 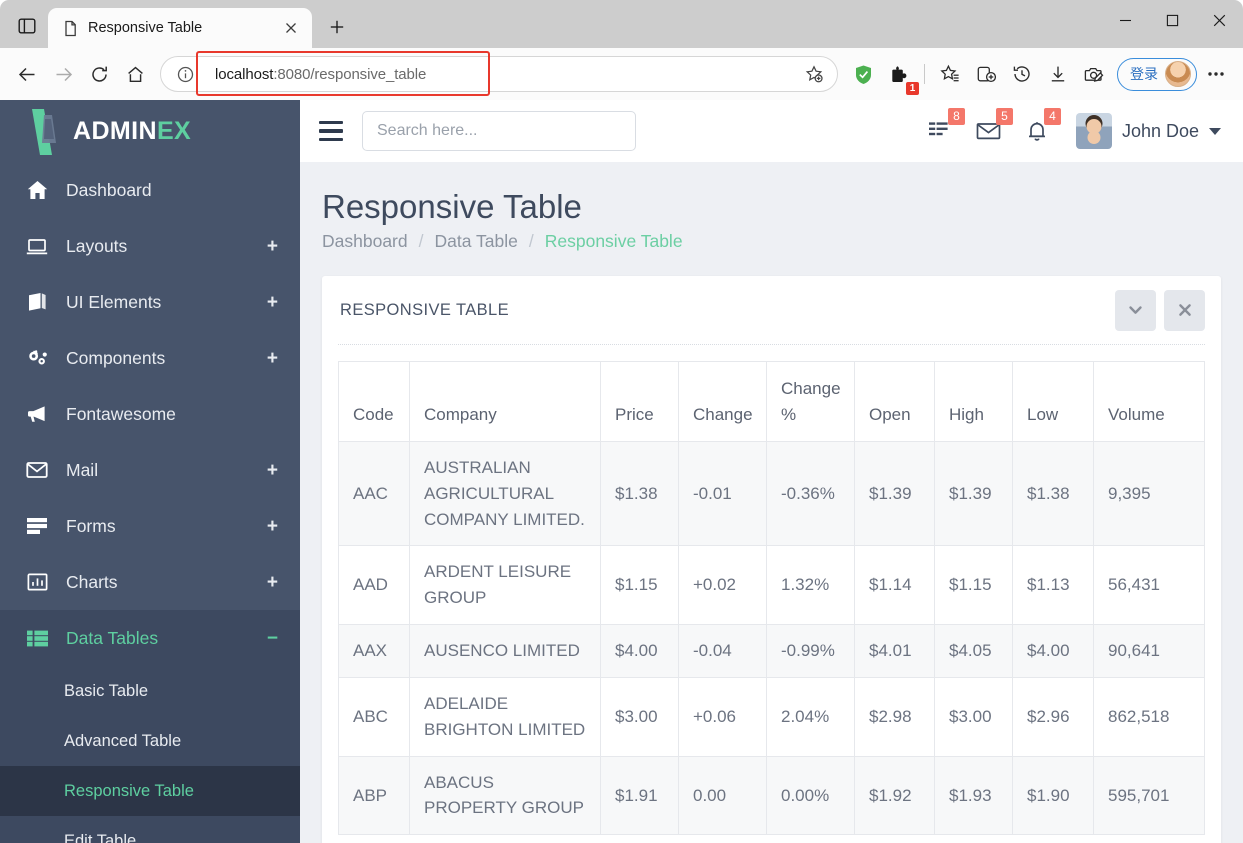 What do you see at coordinates (973, 795) in the screenshot?
I see `cell-high: $1.93` at bounding box center [973, 795].